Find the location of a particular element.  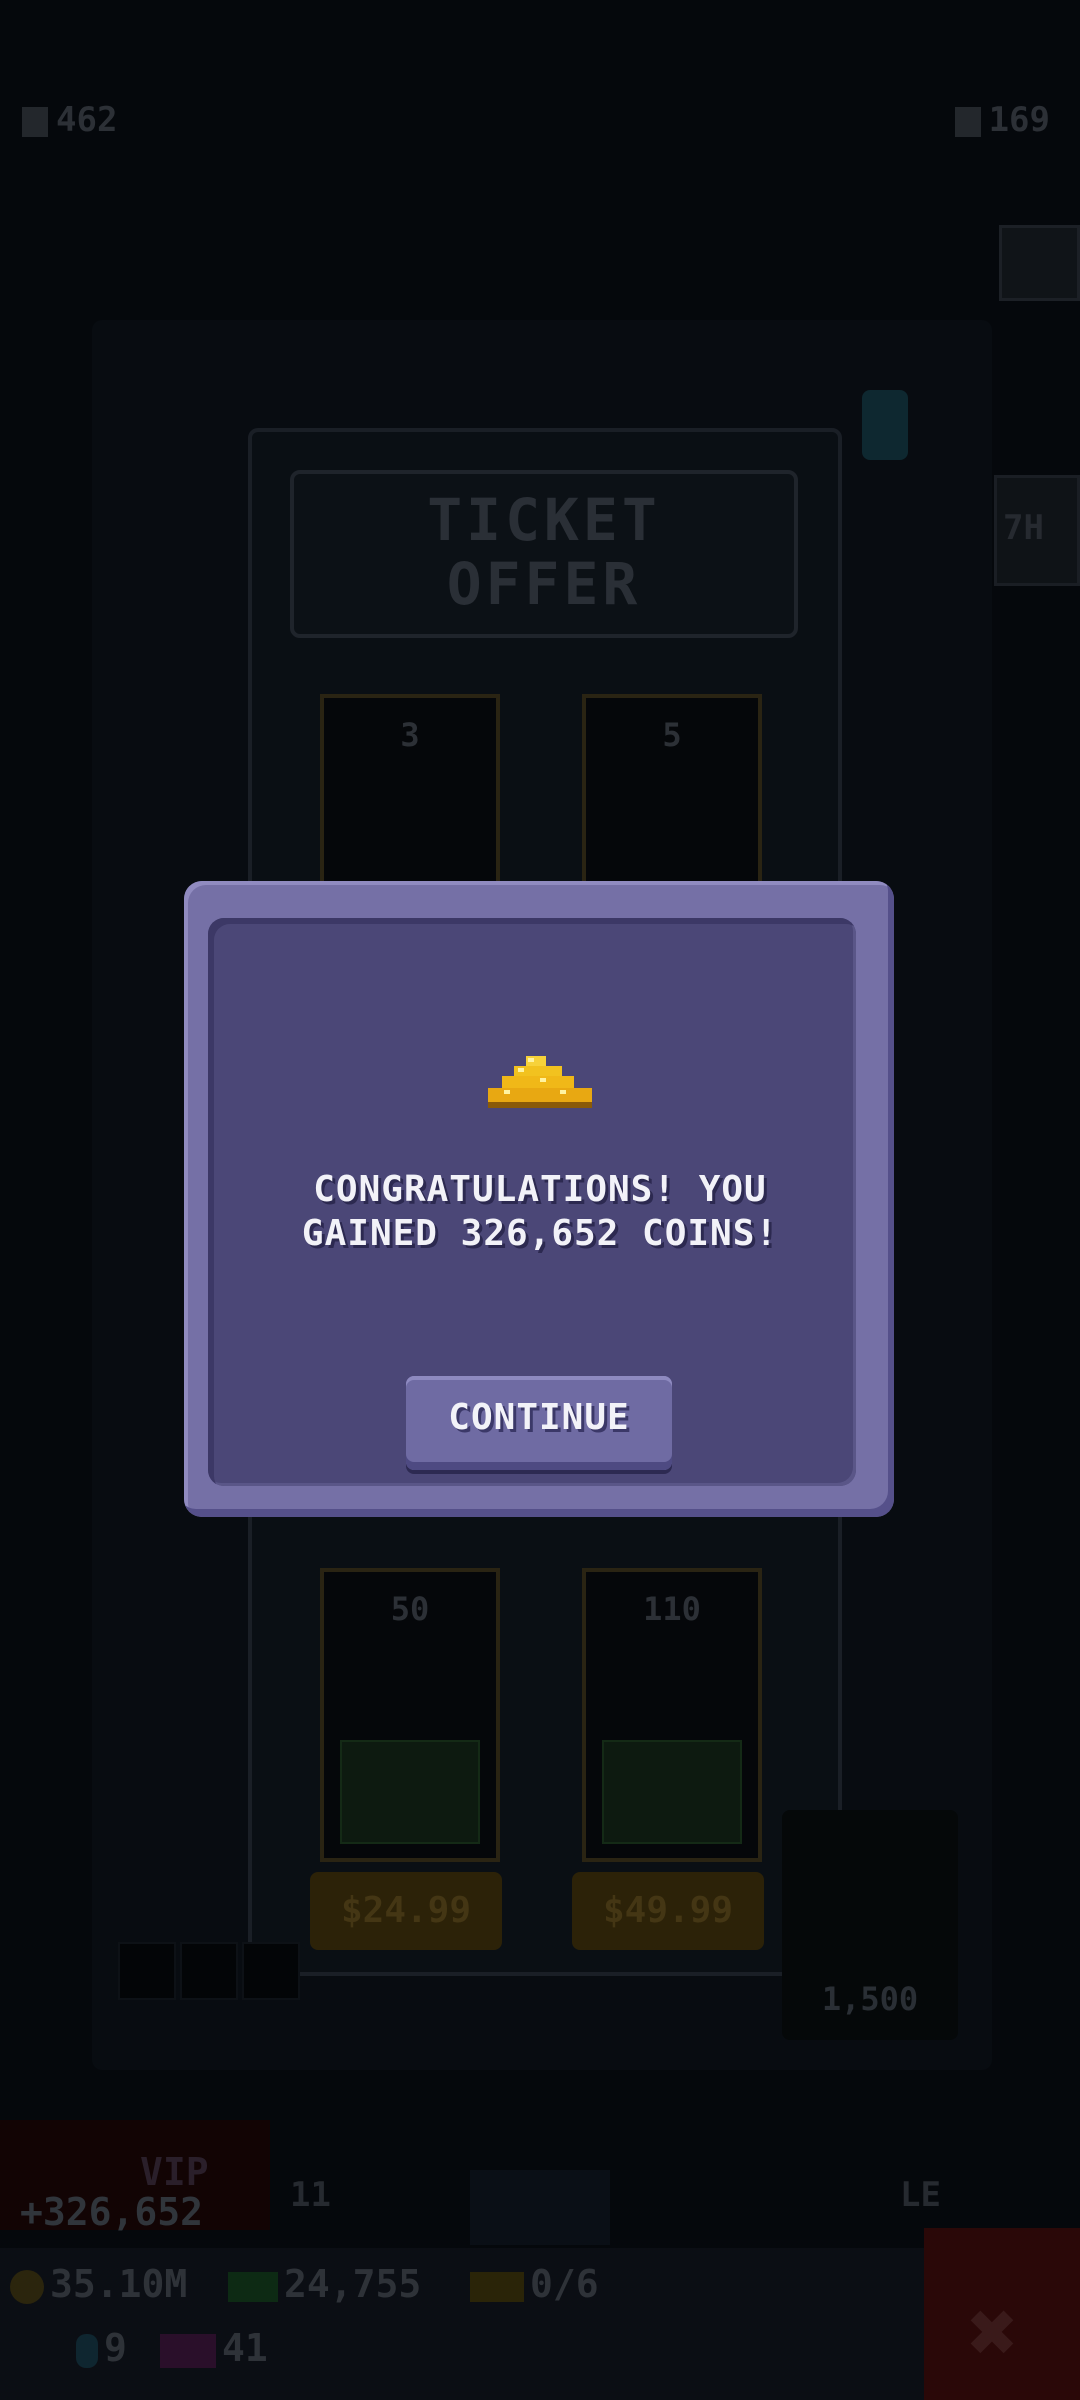

coin-pile-icon is located at coordinates (540, 1082).